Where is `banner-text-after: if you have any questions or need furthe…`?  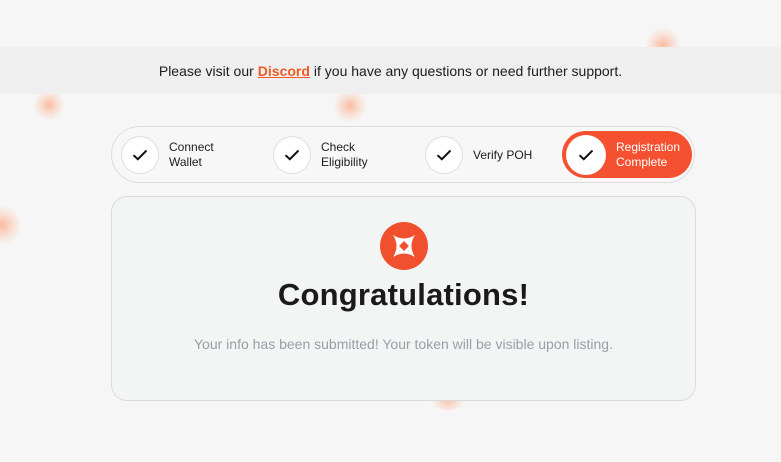 banner-text-after: if you have any questions or need furthe… is located at coordinates (468, 70).